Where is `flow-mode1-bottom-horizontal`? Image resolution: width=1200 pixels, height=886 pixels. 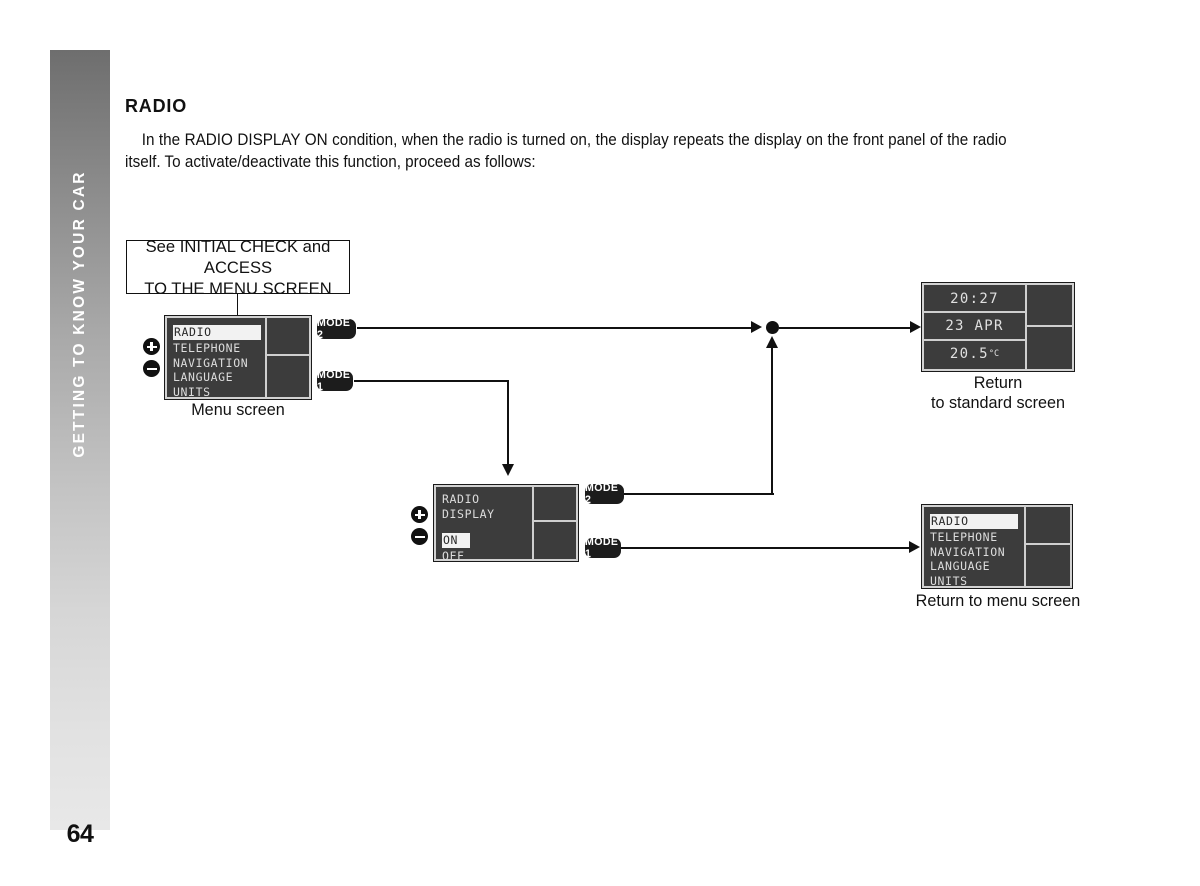 flow-mode1-bottom-horizontal is located at coordinates (766, 548).